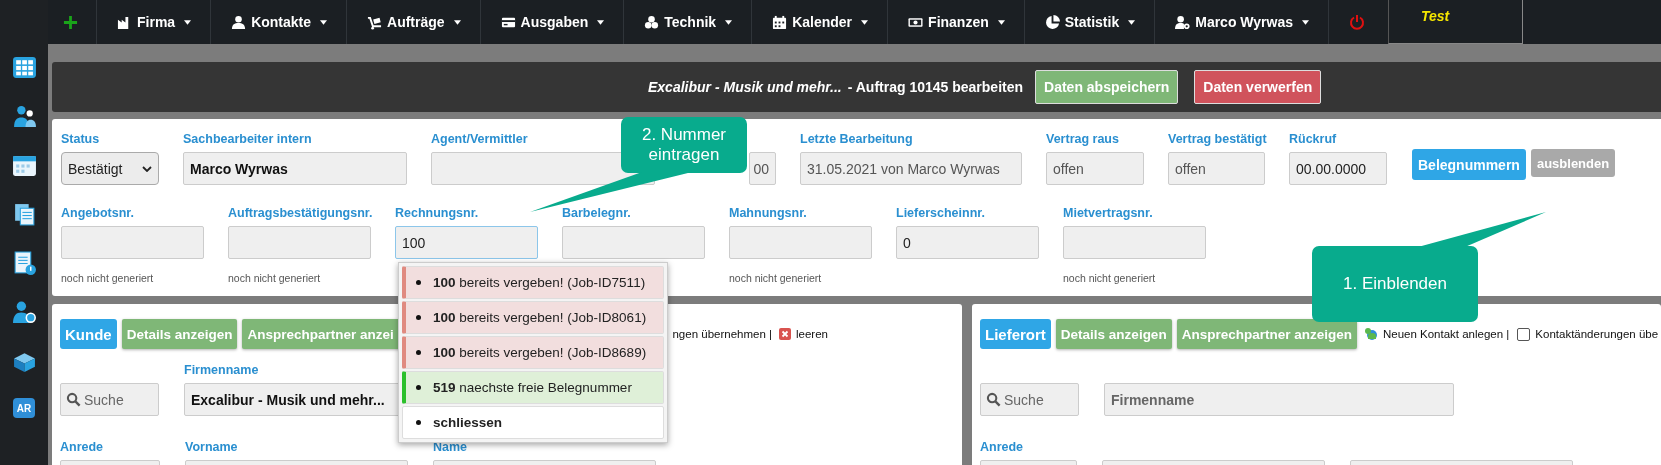  What do you see at coordinates (1052, 22) in the screenshot?
I see `pie-chart-icon` at bounding box center [1052, 22].